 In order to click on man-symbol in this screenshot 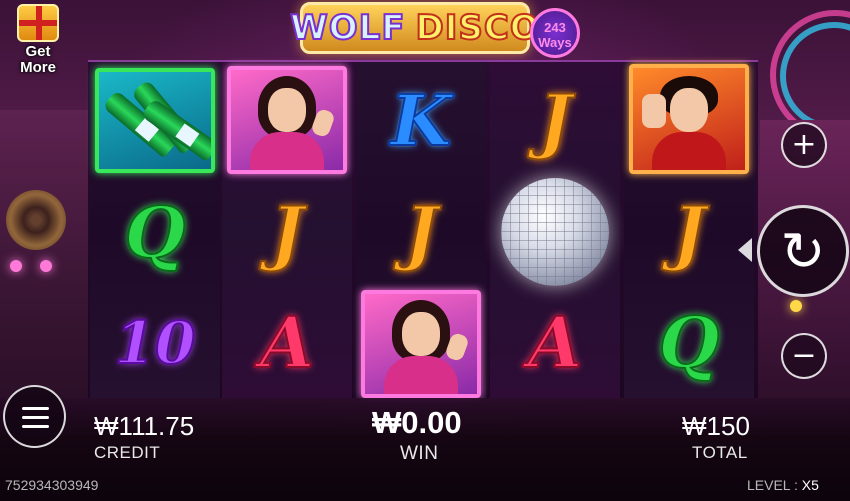, I will do `click(689, 119)`.